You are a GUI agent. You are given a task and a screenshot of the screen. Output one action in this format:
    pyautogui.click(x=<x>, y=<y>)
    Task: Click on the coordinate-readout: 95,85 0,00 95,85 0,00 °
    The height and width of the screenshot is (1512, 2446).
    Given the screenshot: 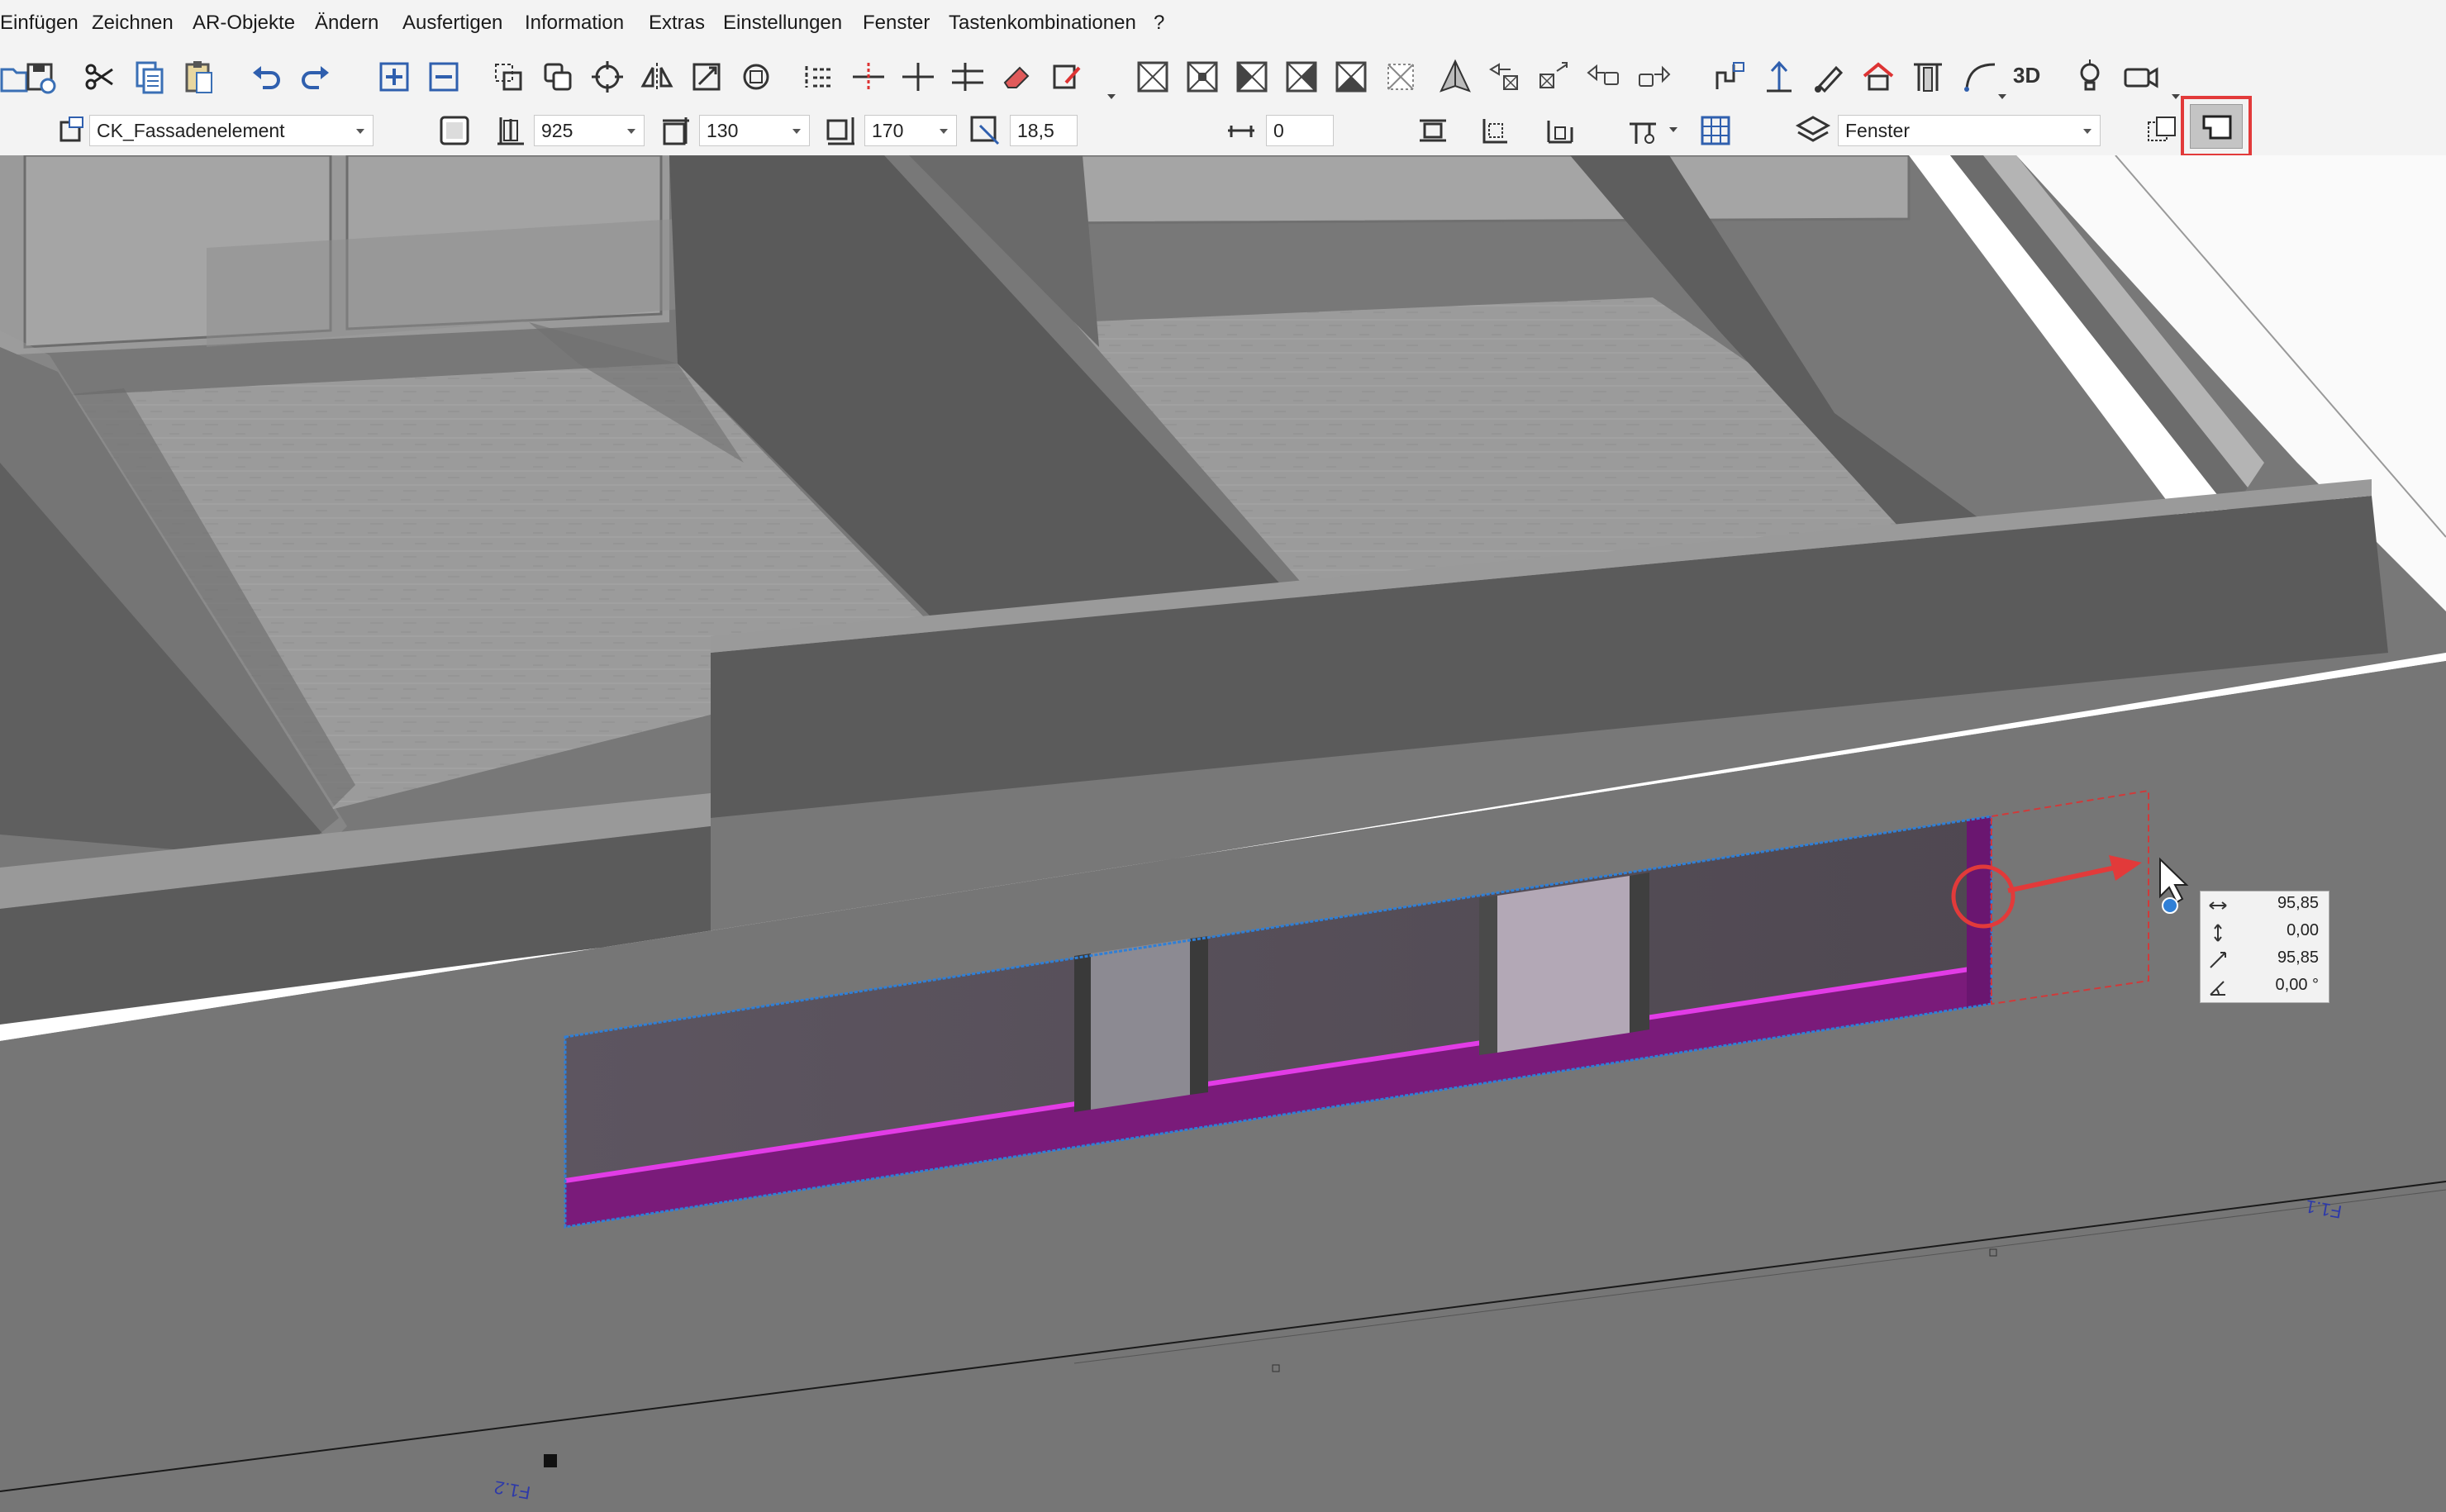 What is the action you would take?
    pyautogui.click(x=2264, y=947)
    